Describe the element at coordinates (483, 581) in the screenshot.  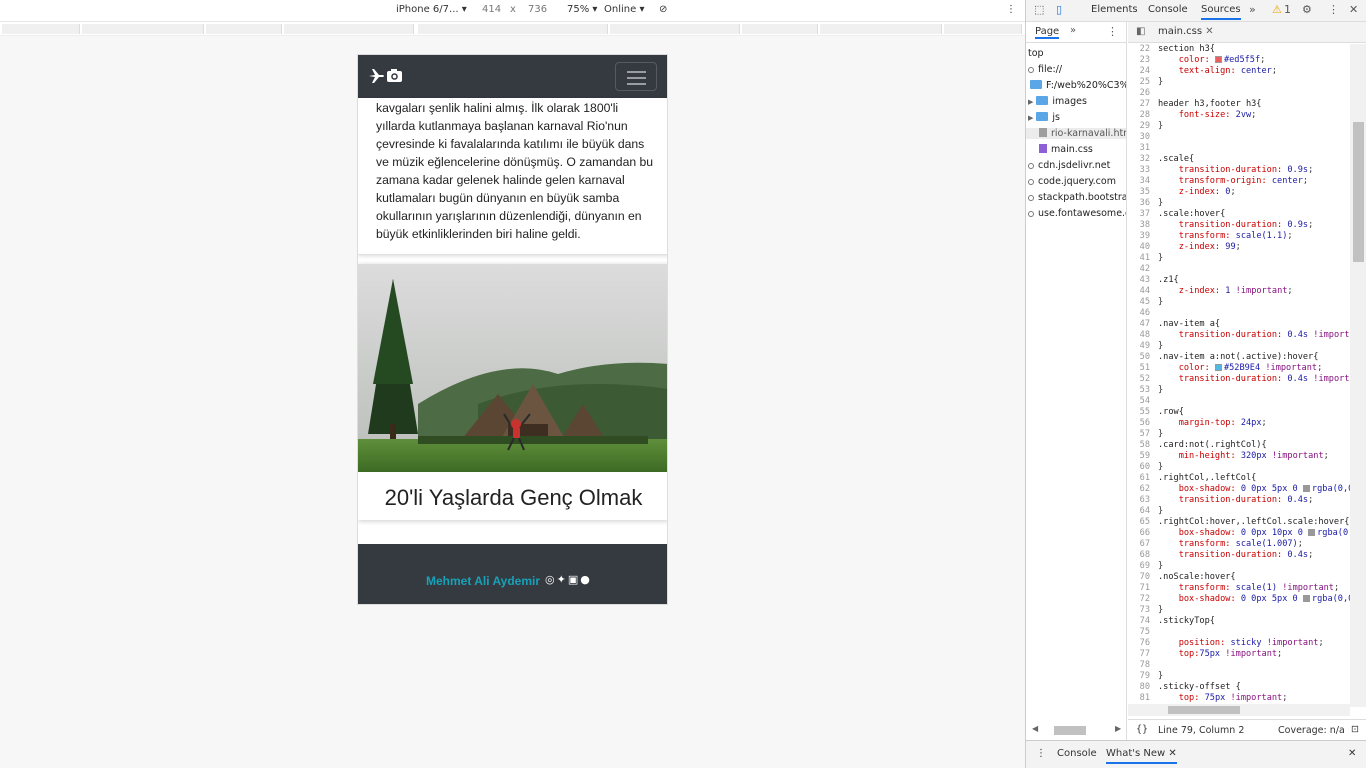
I see `footer-author-link: Mehmet Ali Aydemir` at that location.